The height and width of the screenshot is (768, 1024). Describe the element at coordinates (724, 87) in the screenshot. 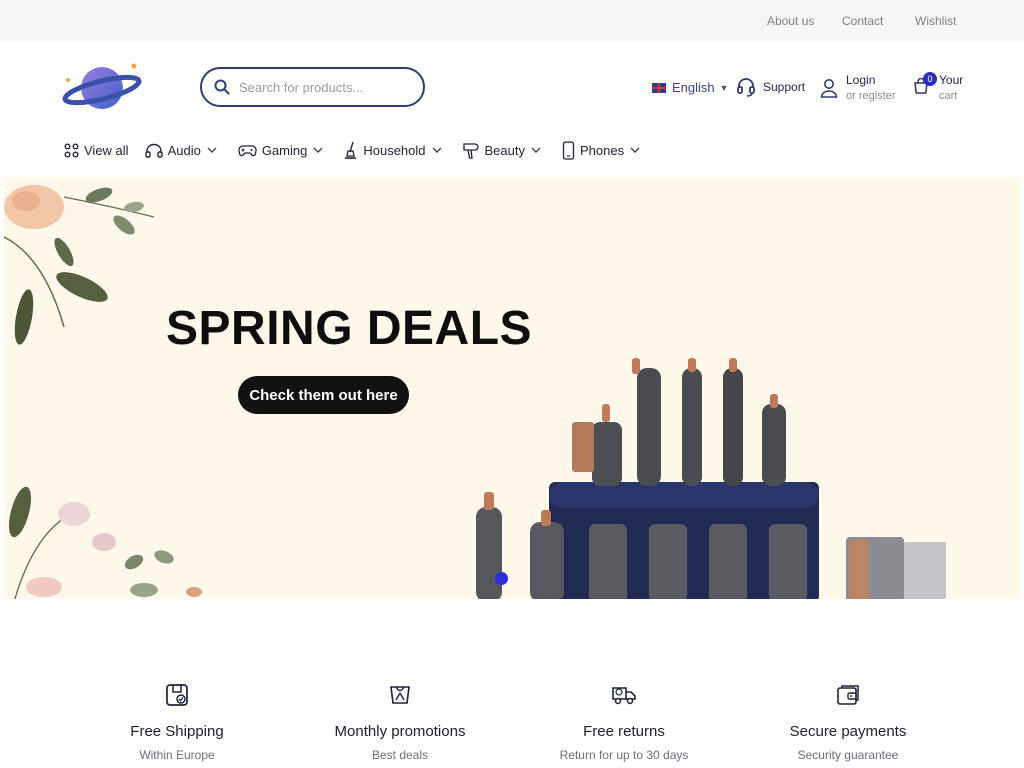

I see `chevron-down-icon: ▼` at that location.